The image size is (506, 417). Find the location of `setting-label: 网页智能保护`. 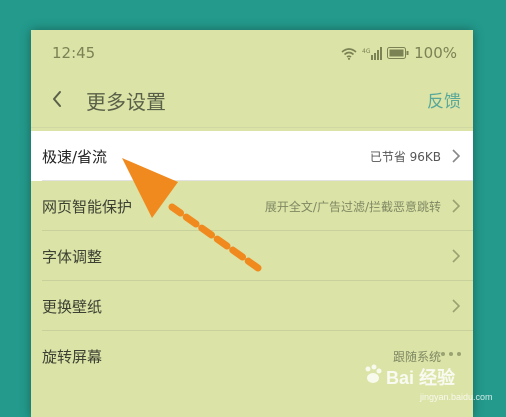

setting-label: 网页智能保护 is located at coordinates (87, 207).